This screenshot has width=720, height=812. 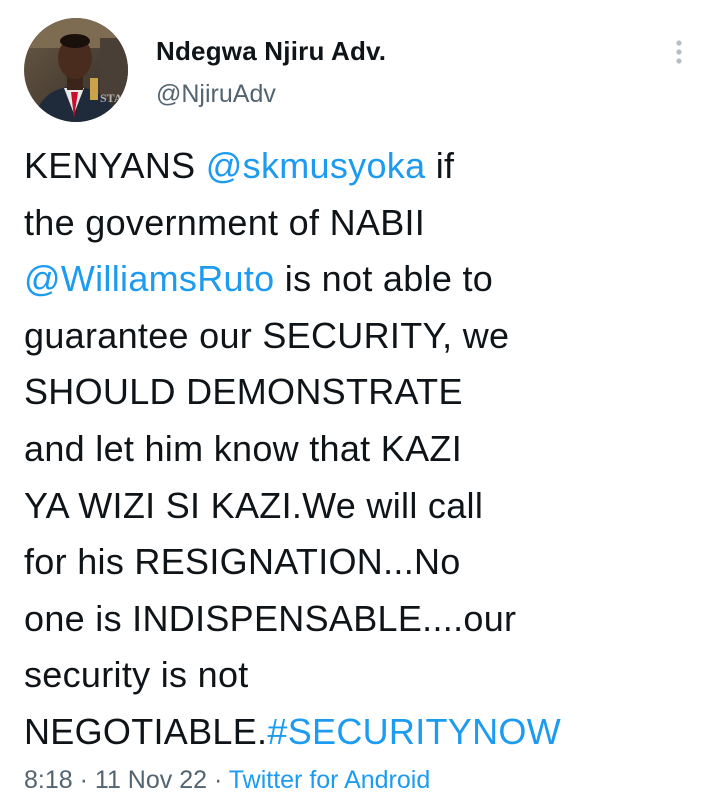 I want to click on tweet-text-line: security is not, so click(x=359, y=675).